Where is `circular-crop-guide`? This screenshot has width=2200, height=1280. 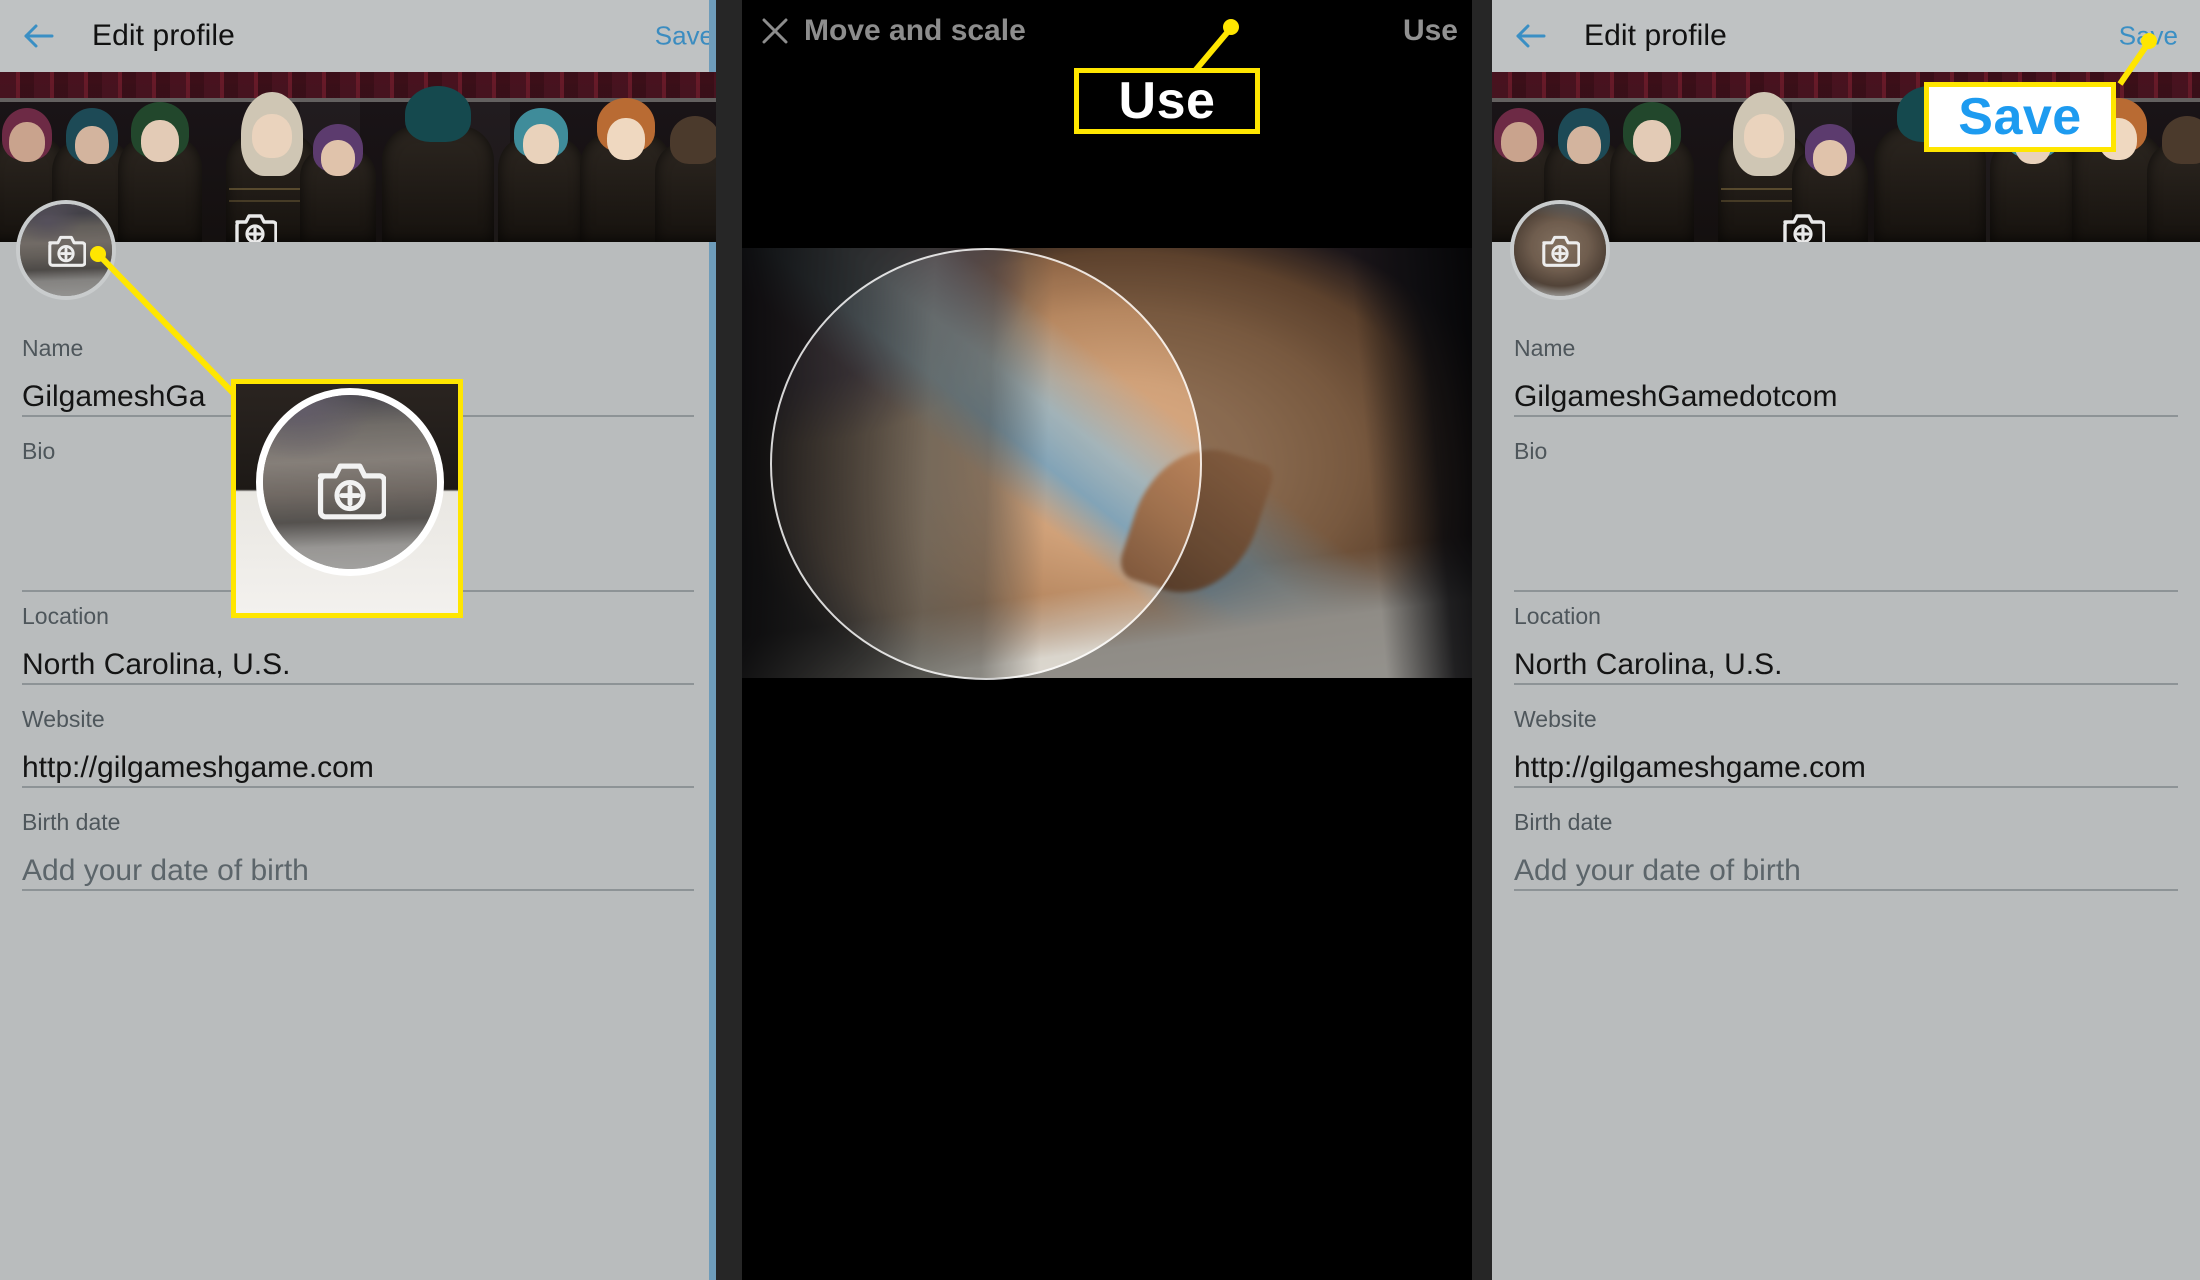
circular-crop-guide is located at coordinates (986, 464).